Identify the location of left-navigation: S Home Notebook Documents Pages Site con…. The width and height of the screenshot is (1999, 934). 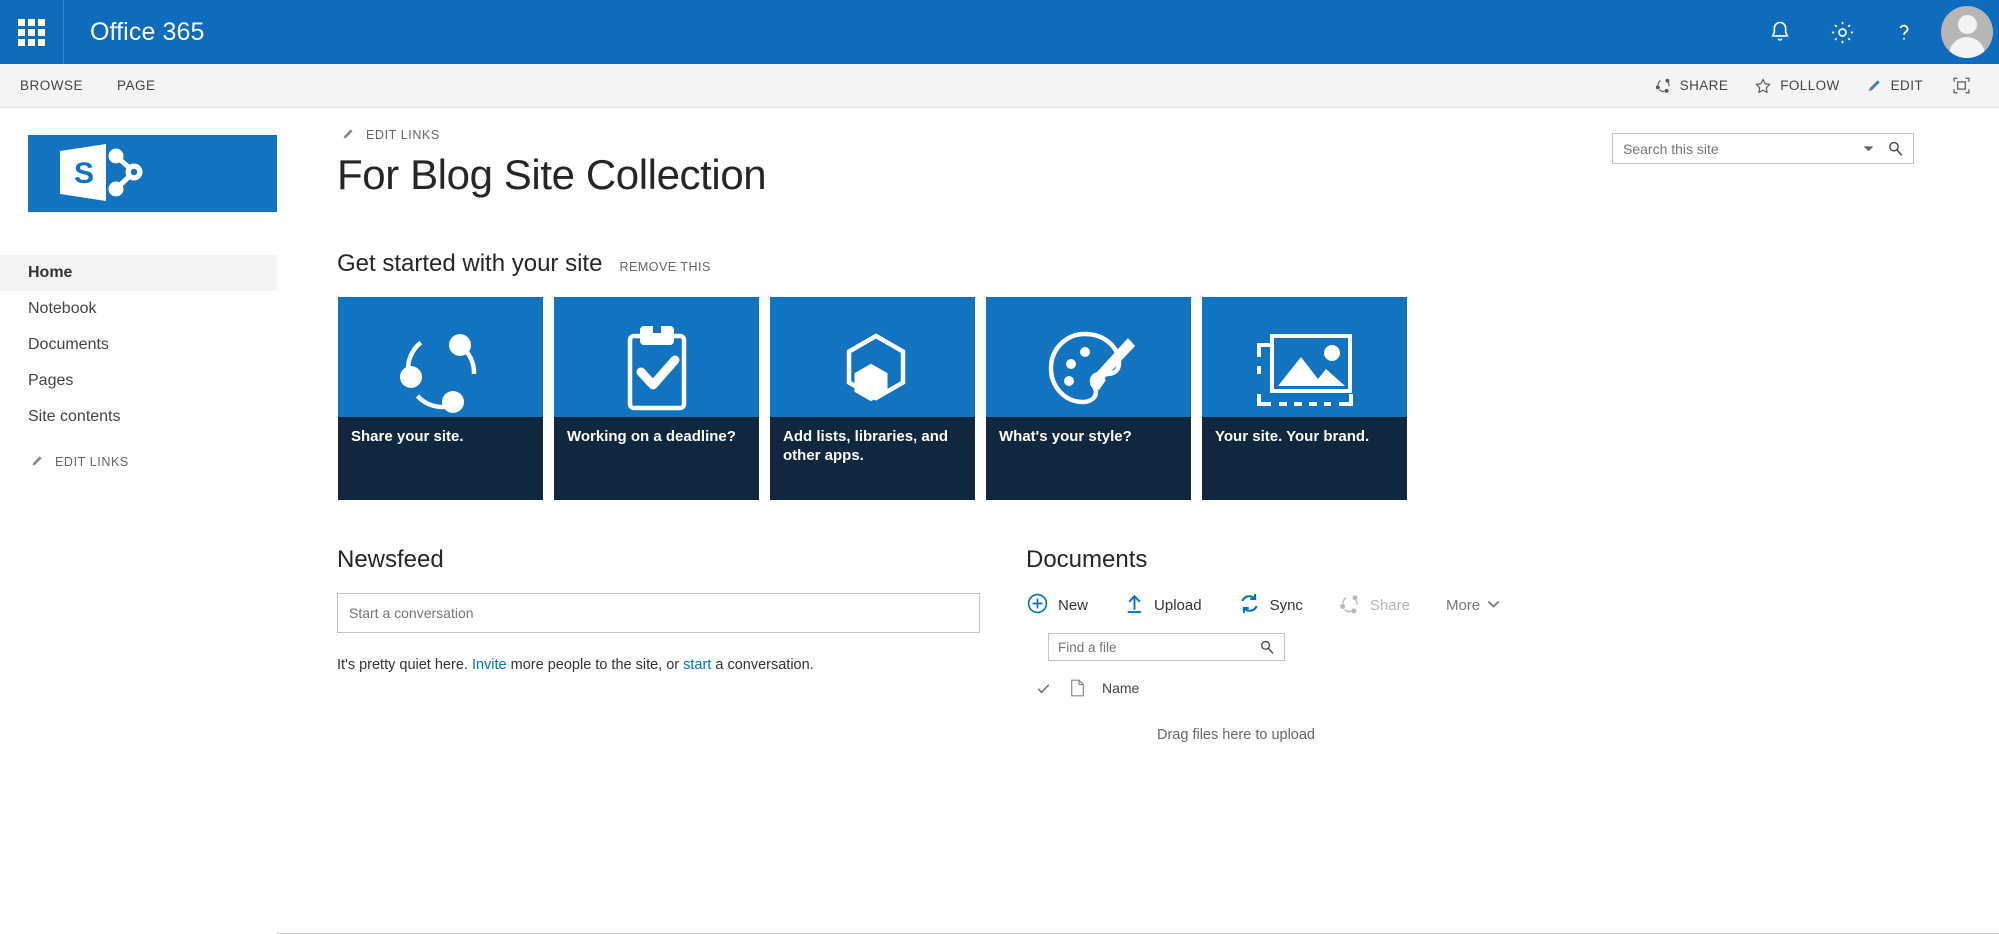
(138, 521).